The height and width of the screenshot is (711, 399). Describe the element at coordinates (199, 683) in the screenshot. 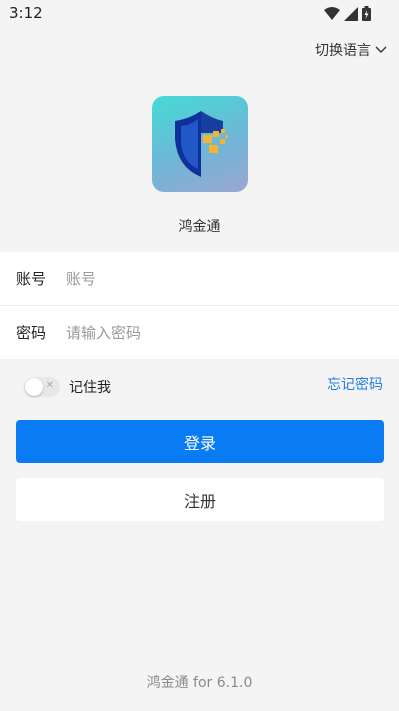

I see `app-version: 鸿金通 for 6.1.0` at that location.